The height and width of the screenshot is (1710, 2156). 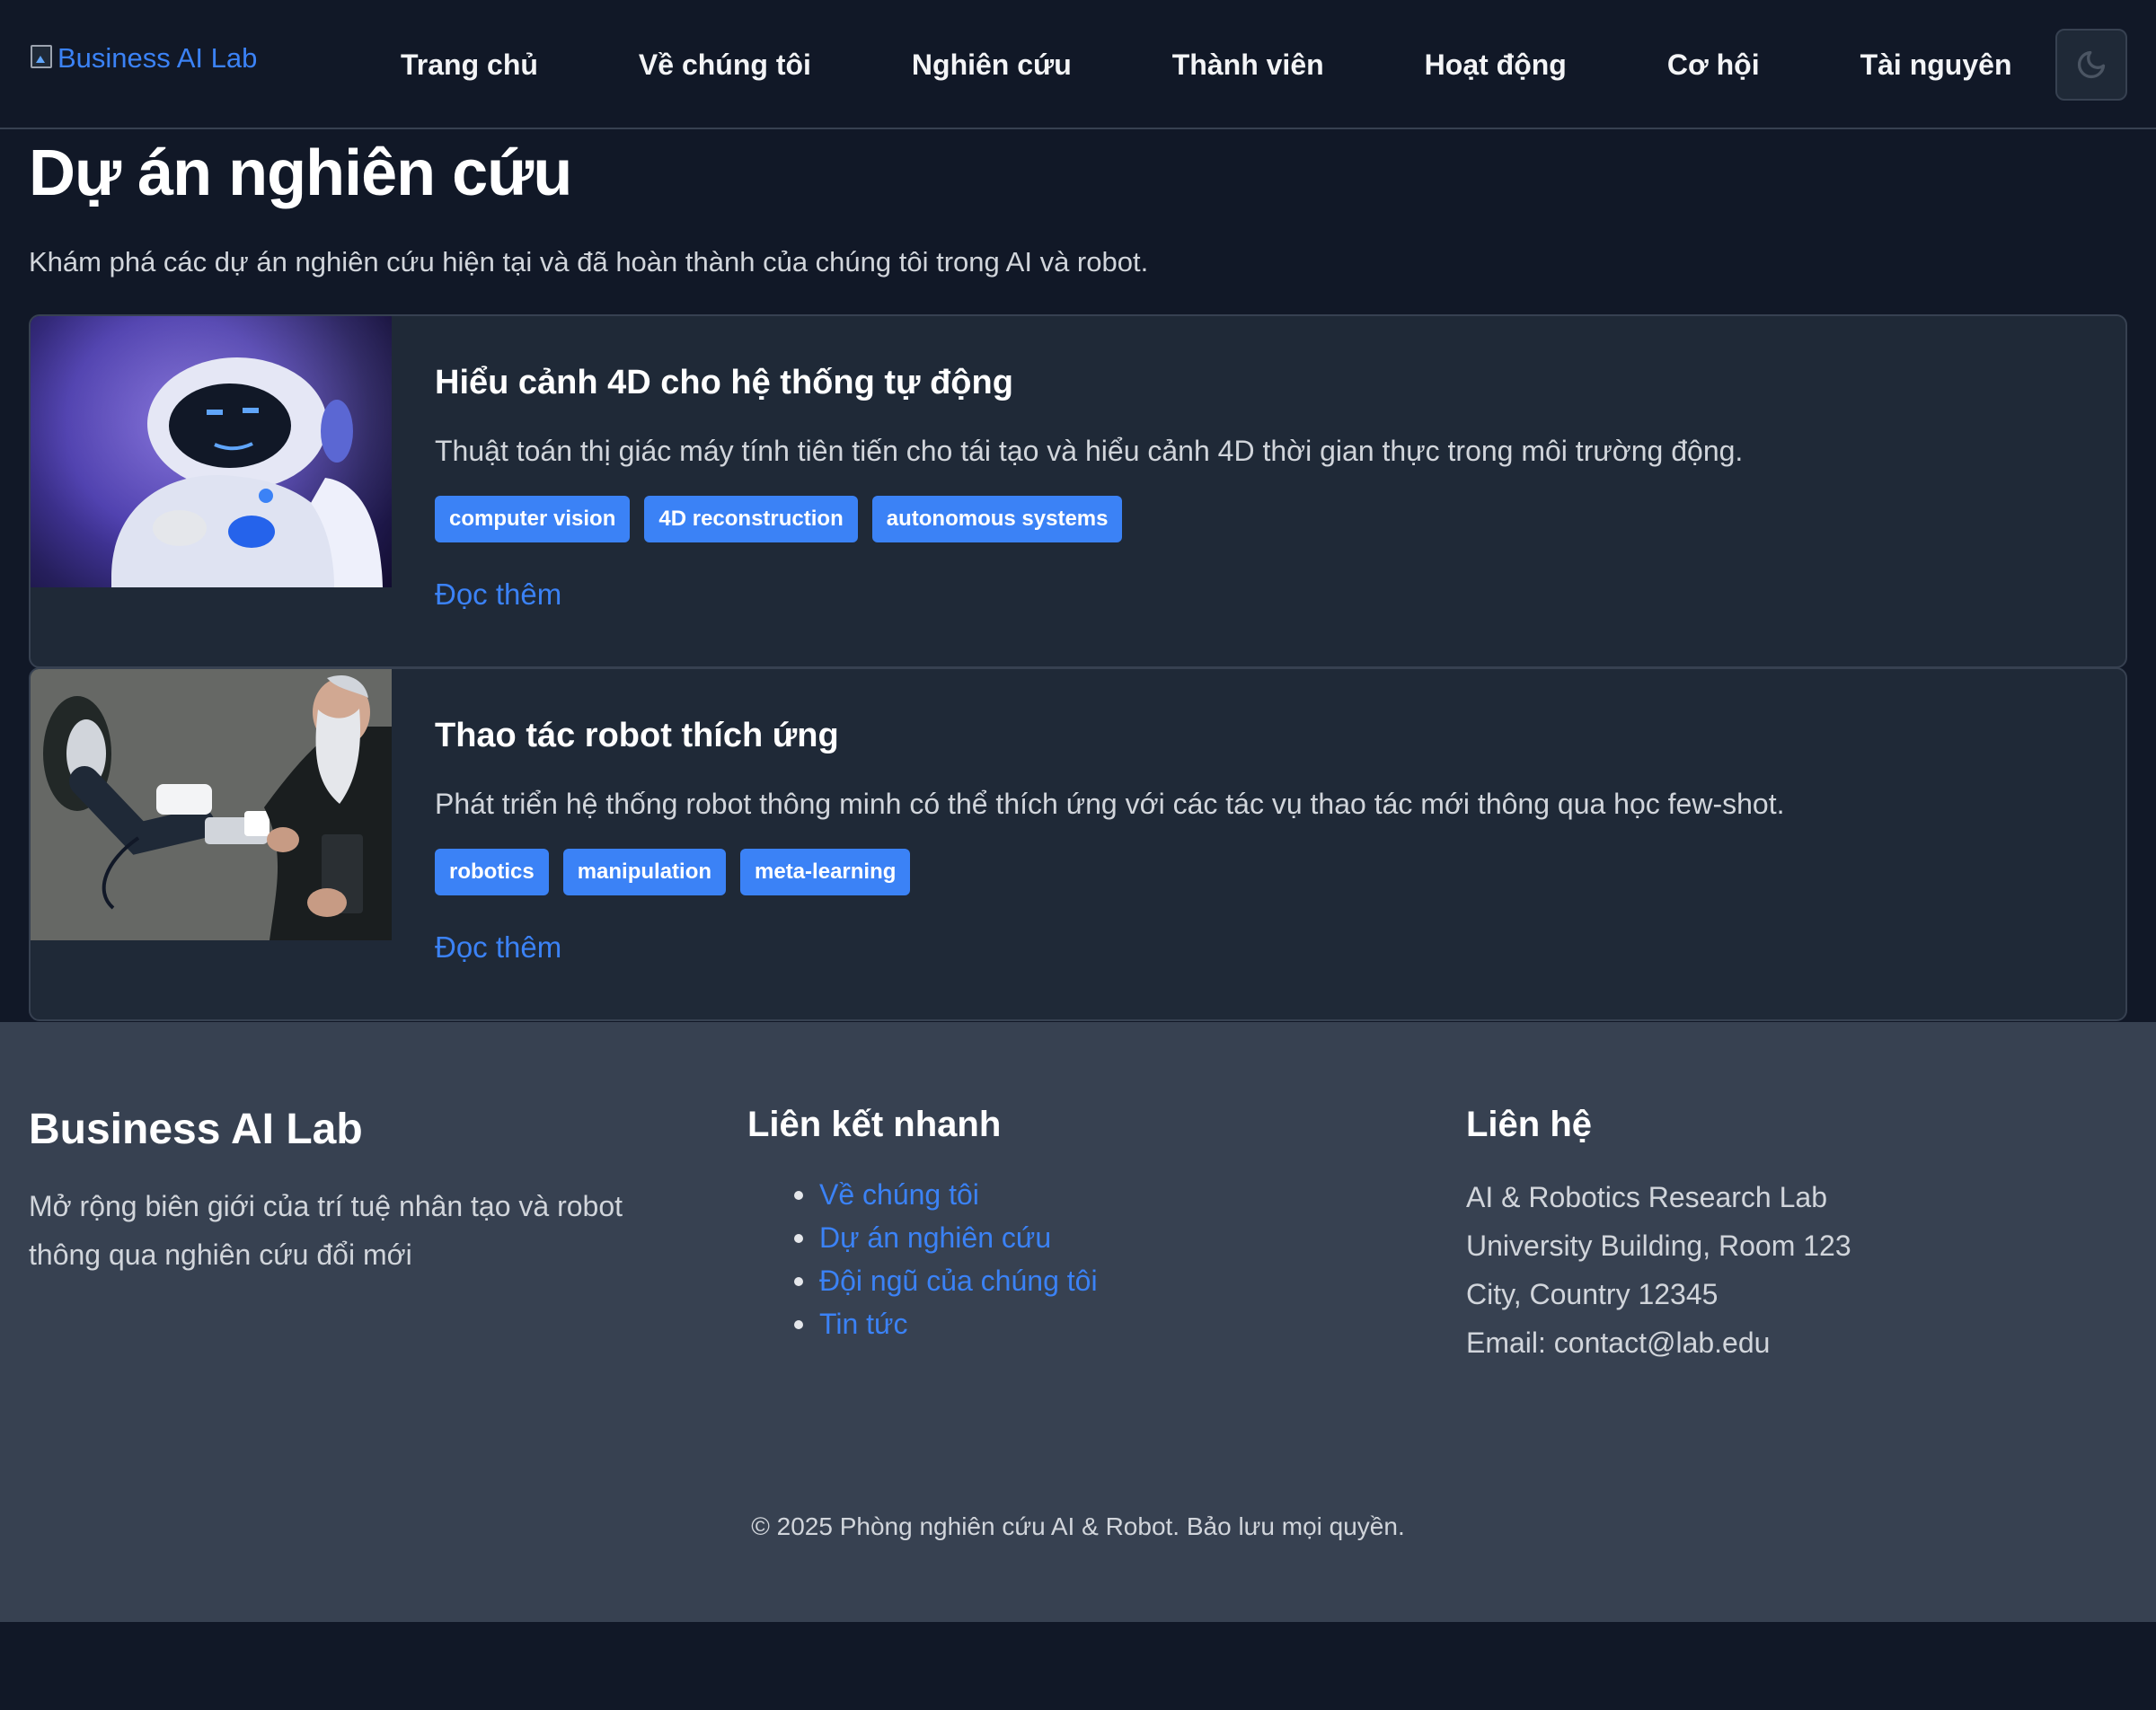 I want to click on robot-illustration, so click(x=212, y=451).